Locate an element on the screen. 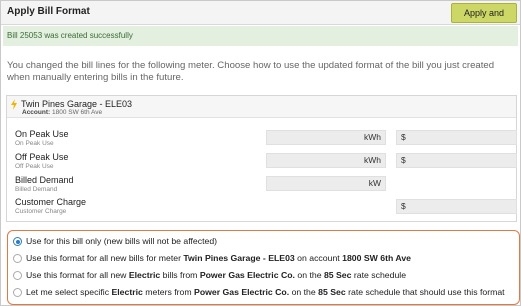  bill-line-row: On Peak Use On Peak Use kWh $ is located at coordinates (266, 139).